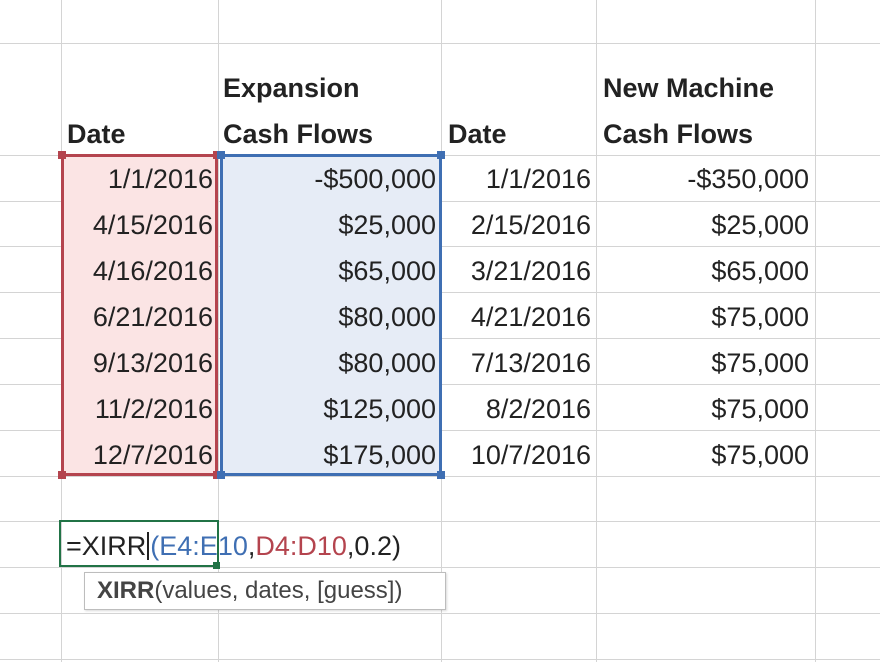 The image size is (880, 662). What do you see at coordinates (531, 271) in the screenshot?
I see `date-cell: 3/21/2016` at bounding box center [531, 271].